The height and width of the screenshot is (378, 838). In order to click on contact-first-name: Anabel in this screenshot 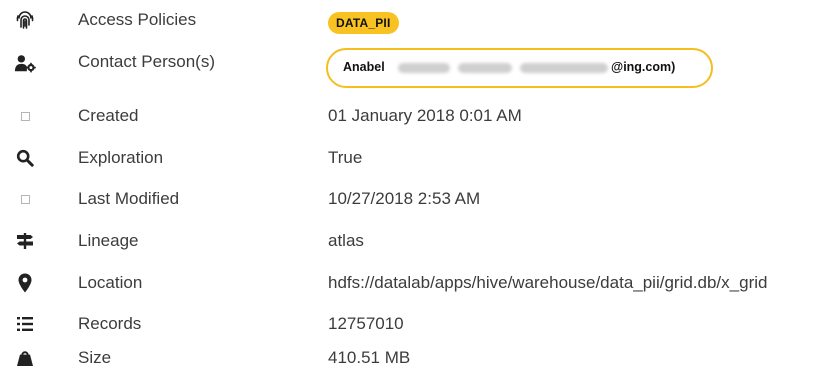, I will do `click(364, 67)`.